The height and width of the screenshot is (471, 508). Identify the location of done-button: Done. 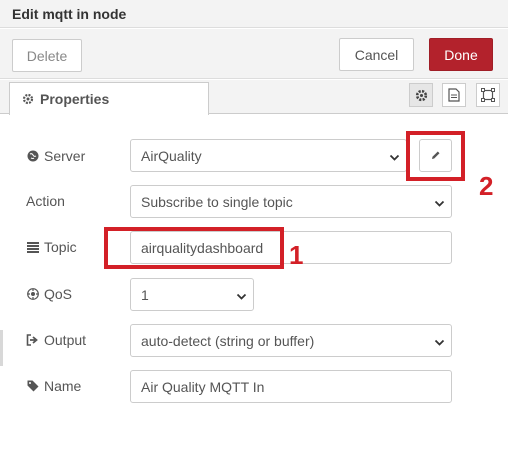
(461, 54).